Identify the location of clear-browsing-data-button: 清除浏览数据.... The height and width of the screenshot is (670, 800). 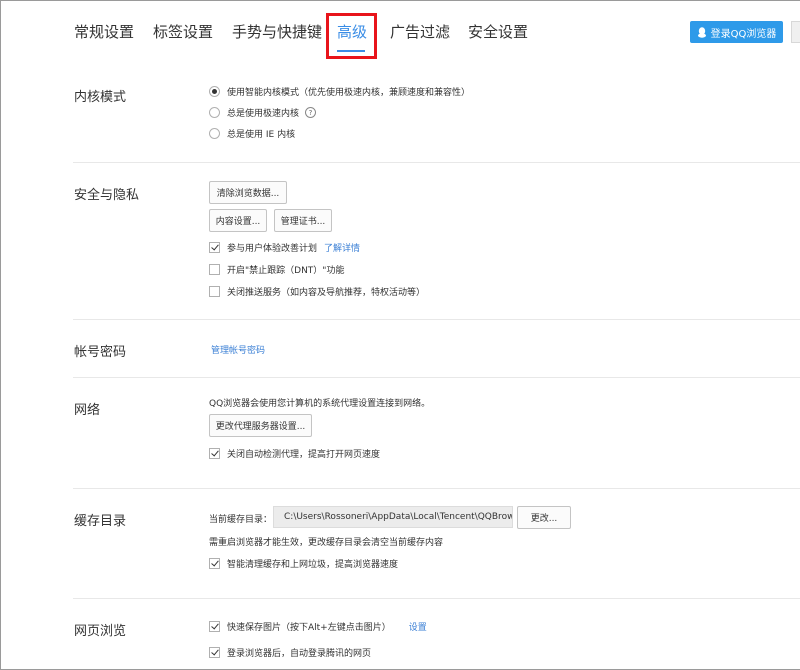
(248, 192).